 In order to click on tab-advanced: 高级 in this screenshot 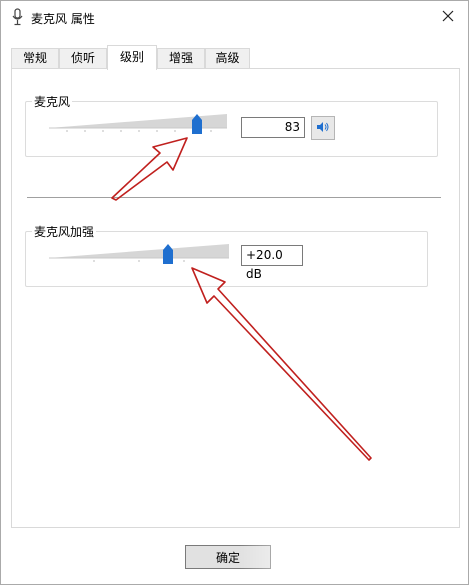, I will do `click(227, 58)`.